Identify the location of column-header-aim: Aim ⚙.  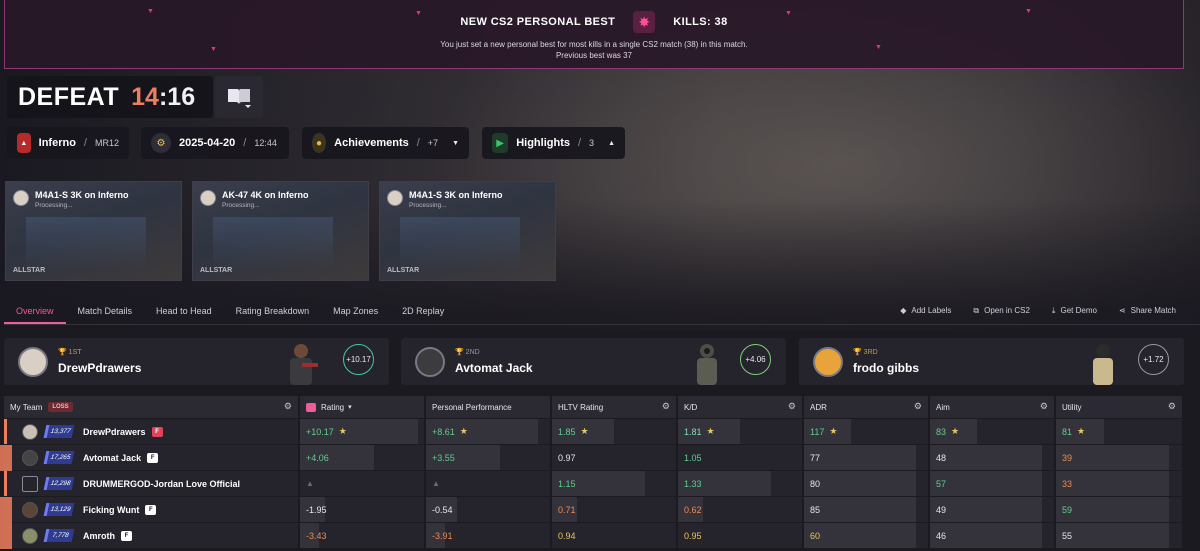
(993, 407).